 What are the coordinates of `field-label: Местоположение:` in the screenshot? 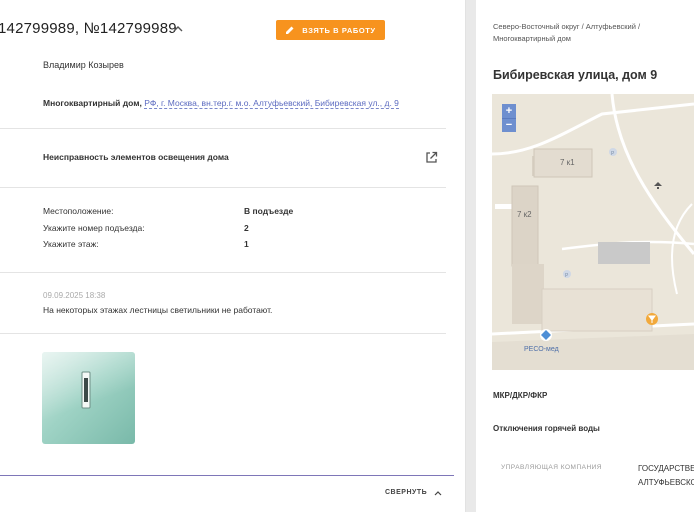 It's located at (78, 211).